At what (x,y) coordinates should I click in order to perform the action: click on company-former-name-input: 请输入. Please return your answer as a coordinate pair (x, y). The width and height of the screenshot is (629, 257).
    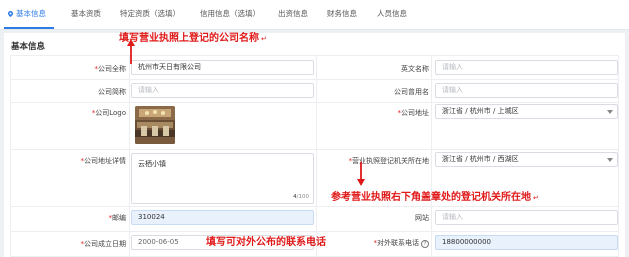
    Looking at the image, I should click on (526, 90).